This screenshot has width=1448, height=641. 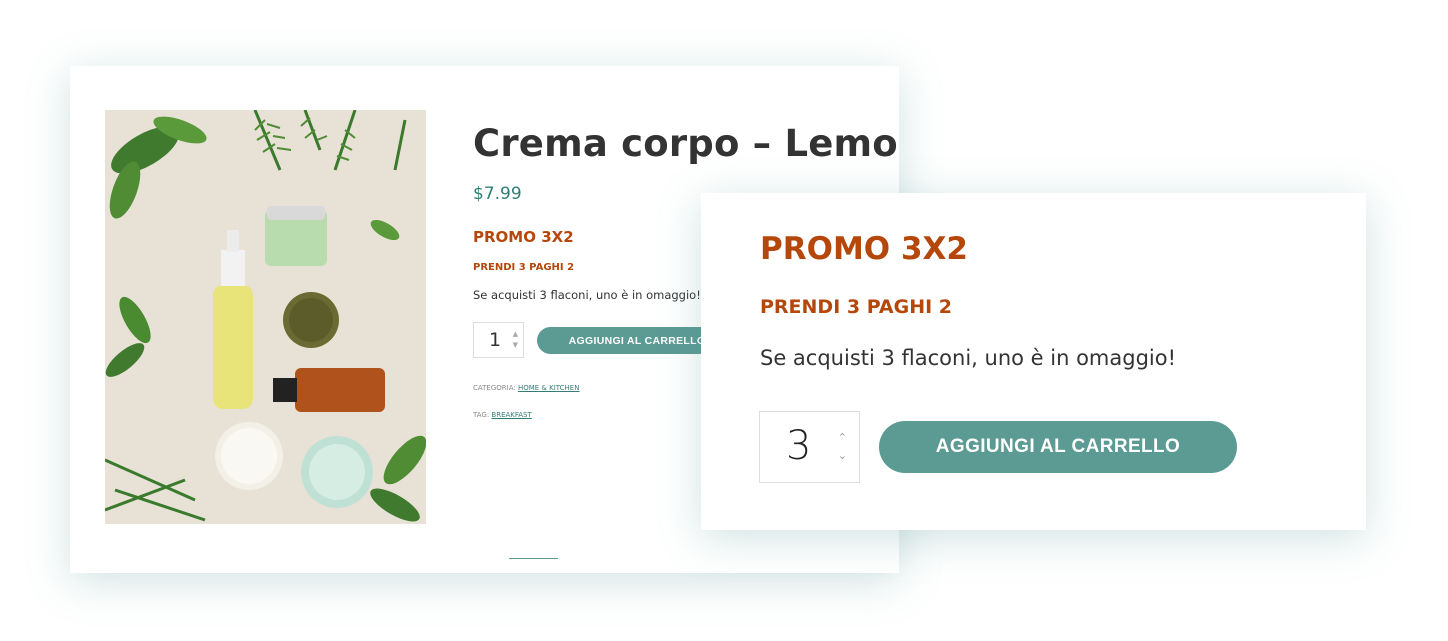 I want to click on chevron-up-icon: ⌃, so click(x=842, y=437).